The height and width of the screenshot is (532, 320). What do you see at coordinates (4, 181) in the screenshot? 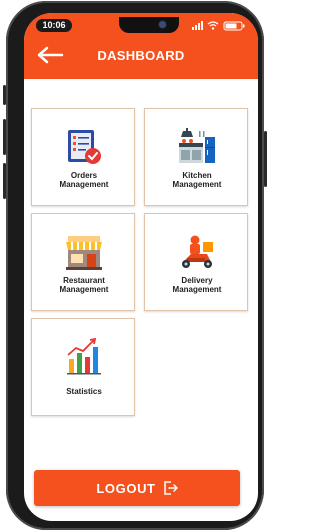
I see `phone-volume-down` at bounding box center [4, 181].